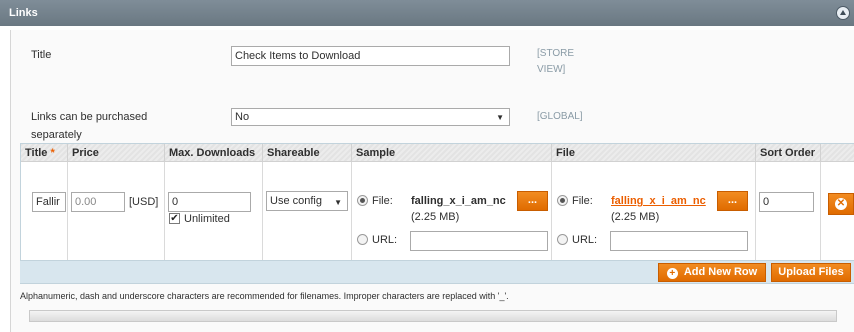 This screenshot has height=332, width=854. I want to click on unlimited-checkbox: ✔, so click(174, 218).